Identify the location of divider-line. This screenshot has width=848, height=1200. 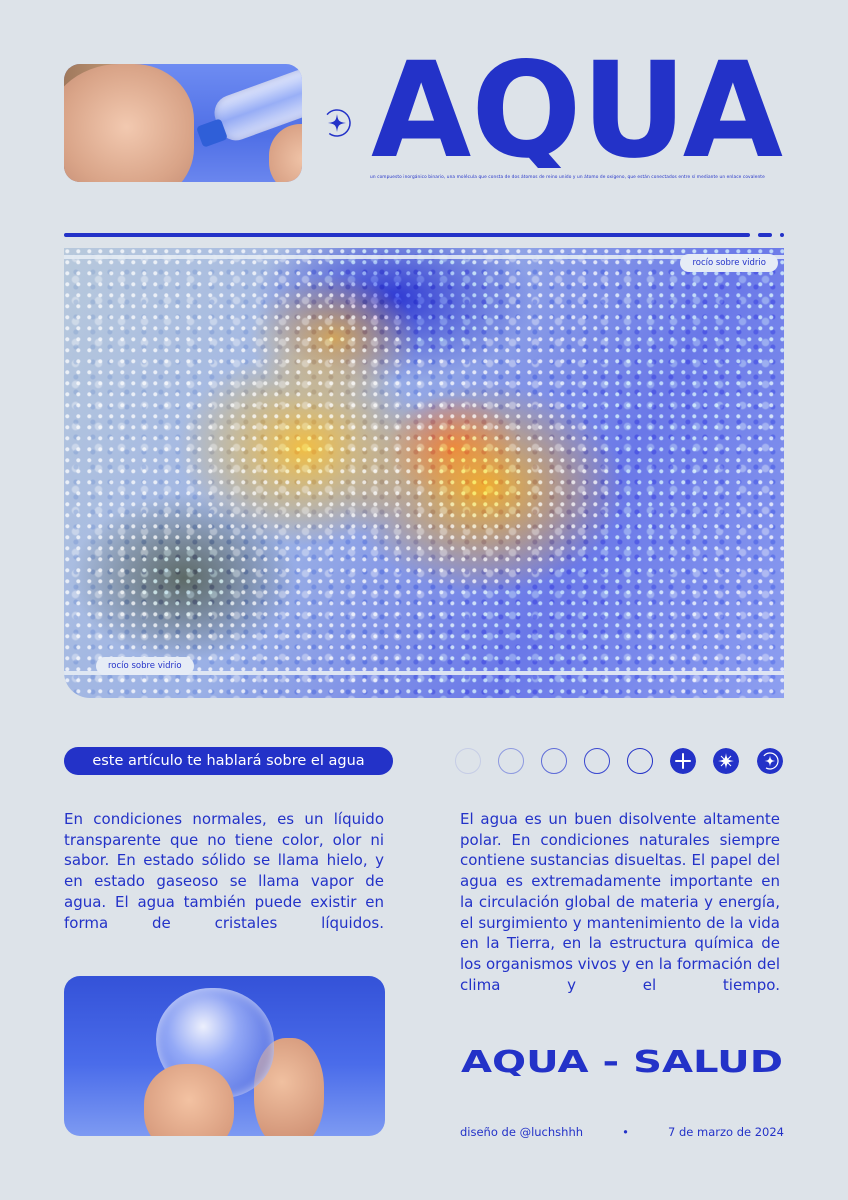
(407, 235).